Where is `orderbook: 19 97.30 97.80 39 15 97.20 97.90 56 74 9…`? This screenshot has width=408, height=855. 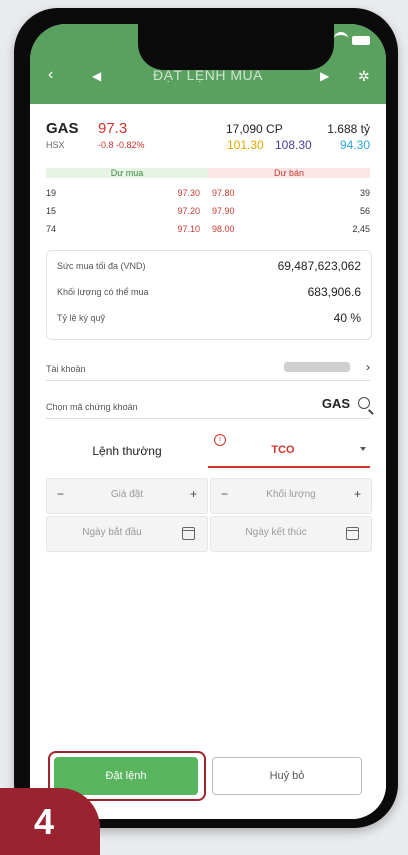 orderbook: 19 97.30 97.80 39 15 97.20 97.90 56 74 9… is located at coordinates (208, 211).